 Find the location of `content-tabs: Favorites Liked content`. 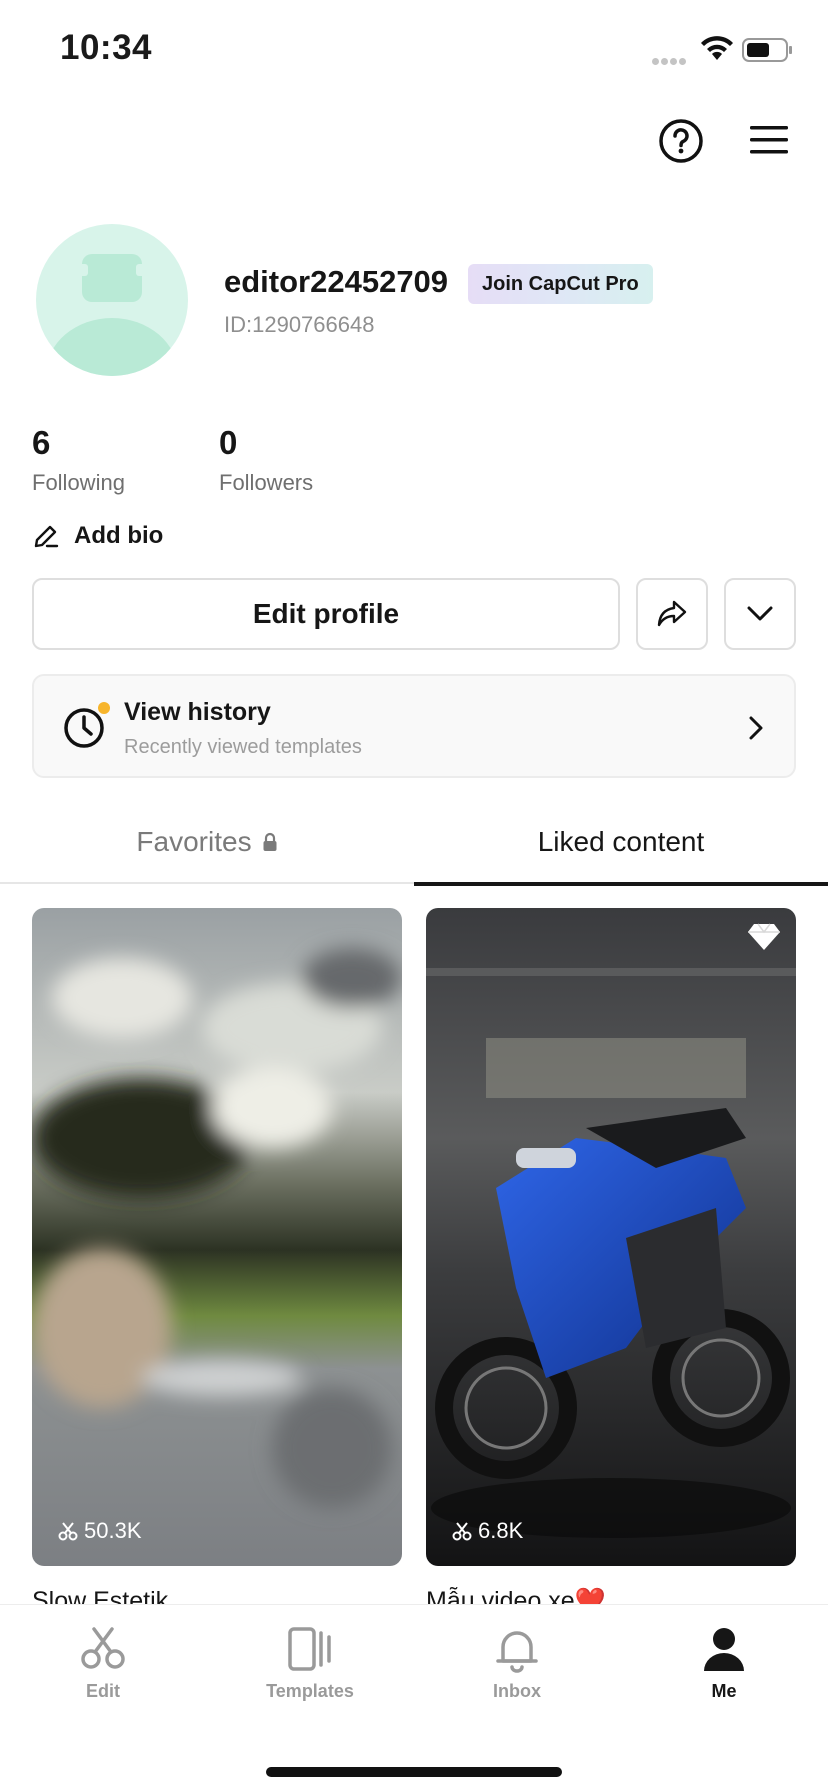

content-tabs: Favorites Liked content is located at coordinates (414, 843).